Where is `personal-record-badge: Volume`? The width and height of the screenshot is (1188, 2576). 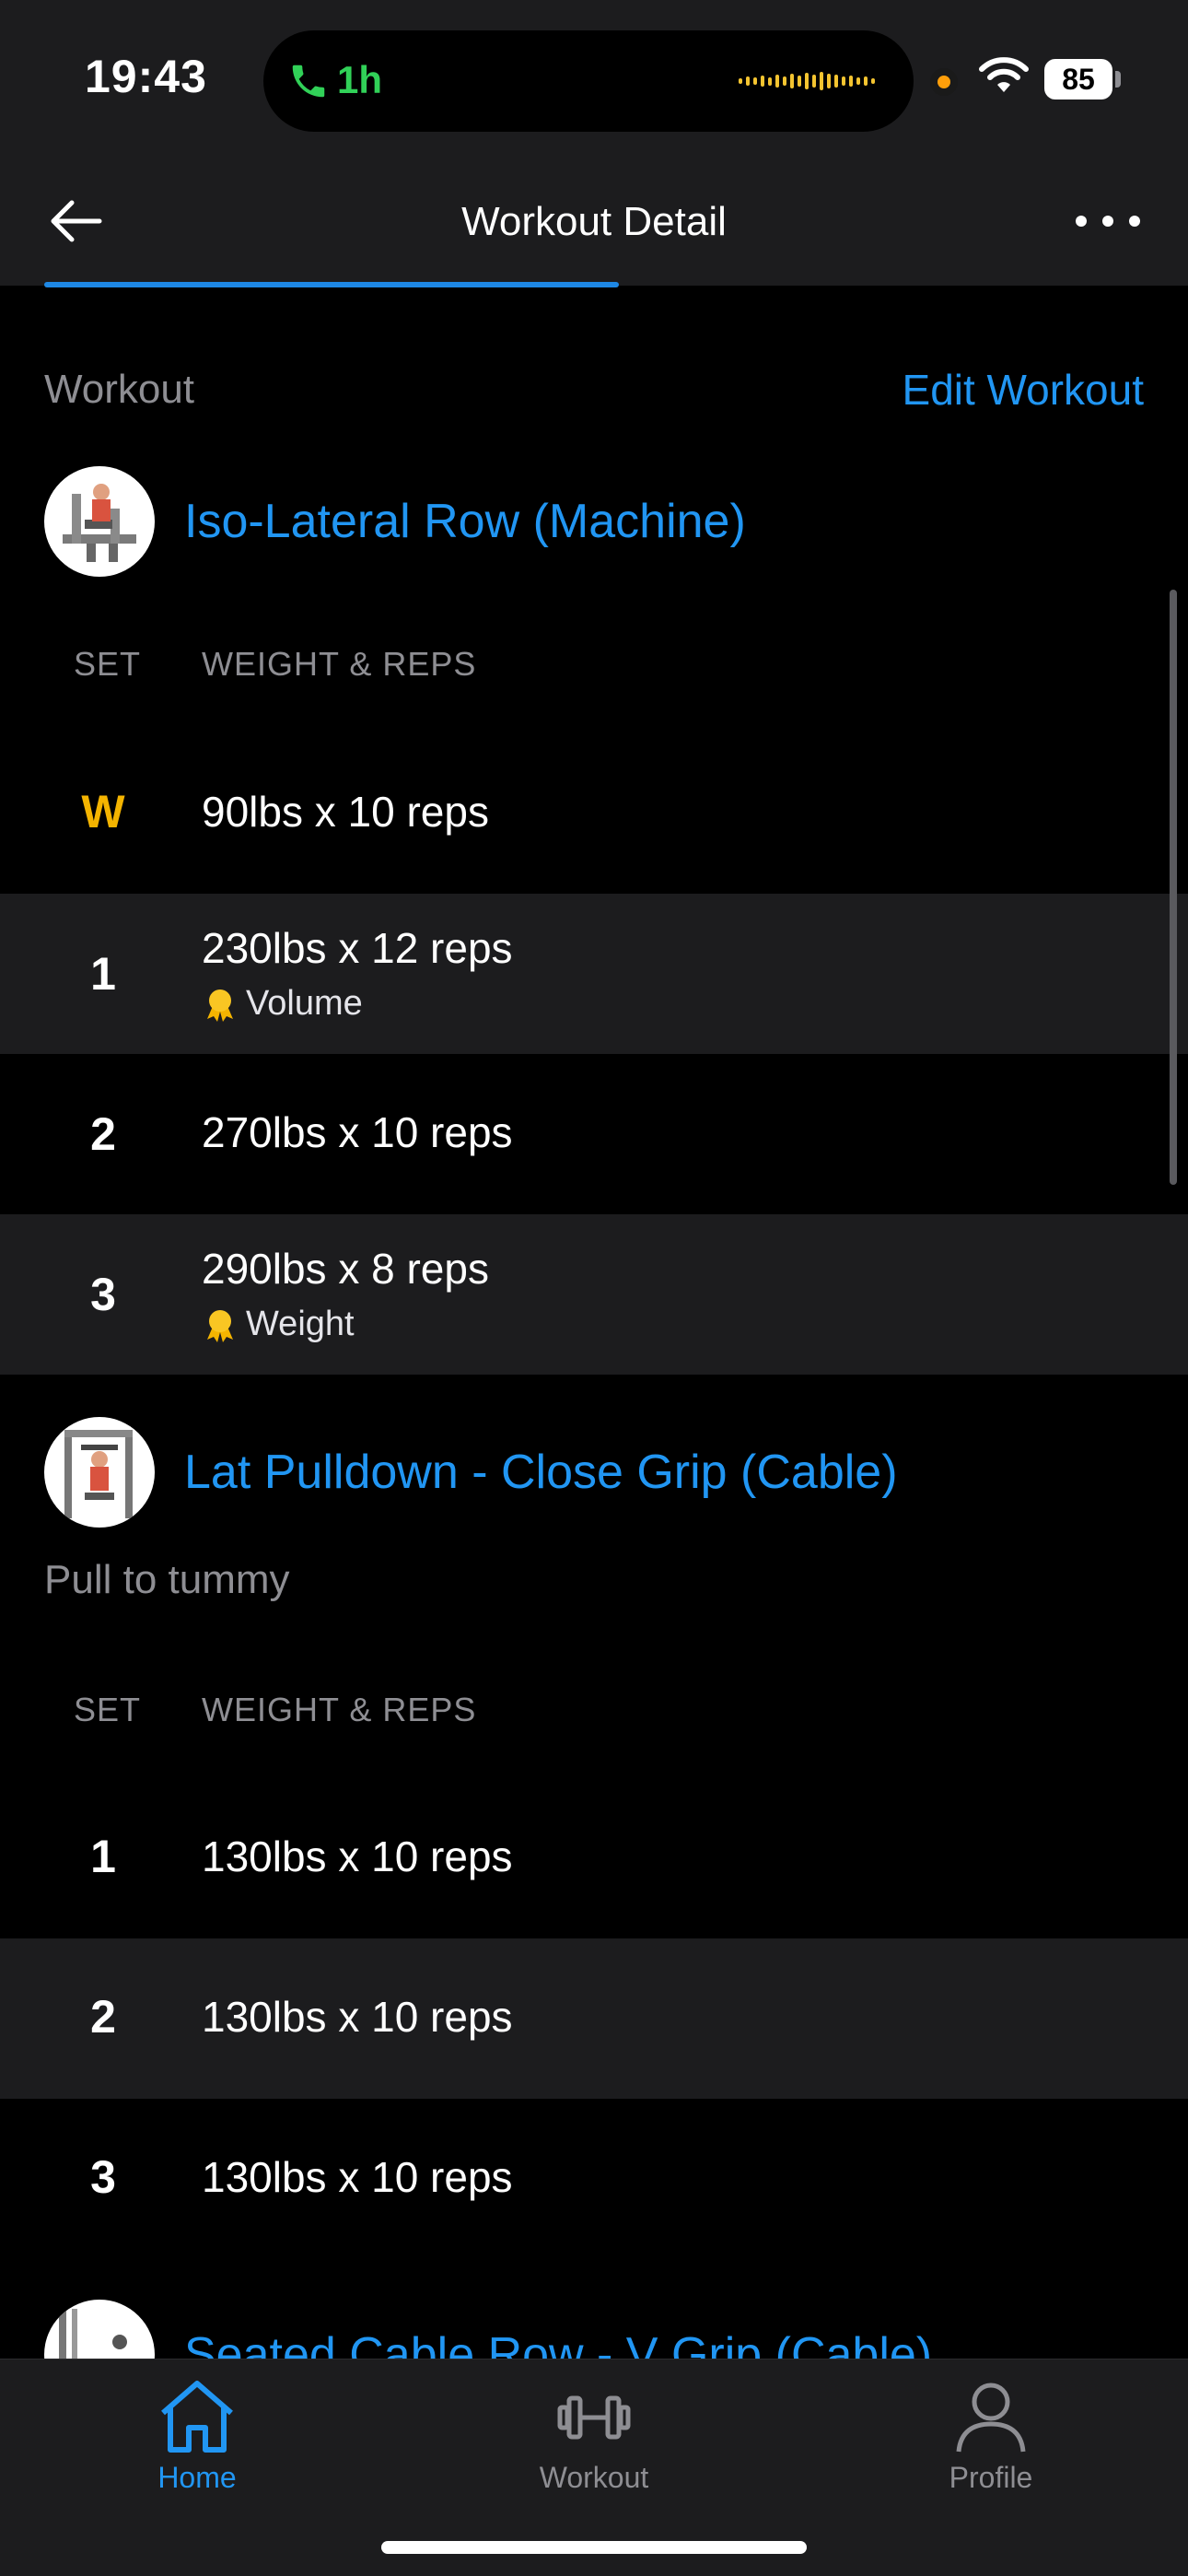
personal-record-badge: Volume is located at coordinates (282, 1004).